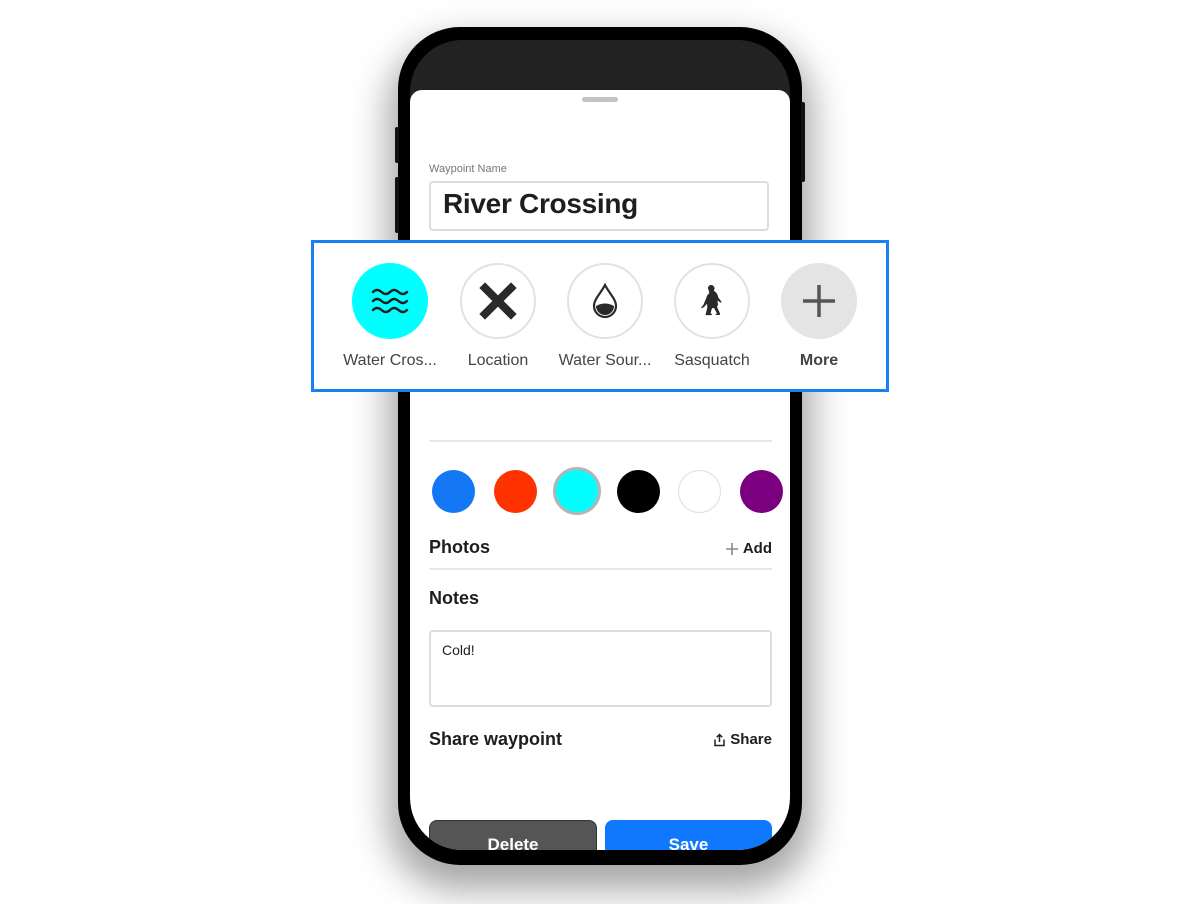 The image size is (1200, 904). I want to click on color-swatch-cyan, so click(577, 491).